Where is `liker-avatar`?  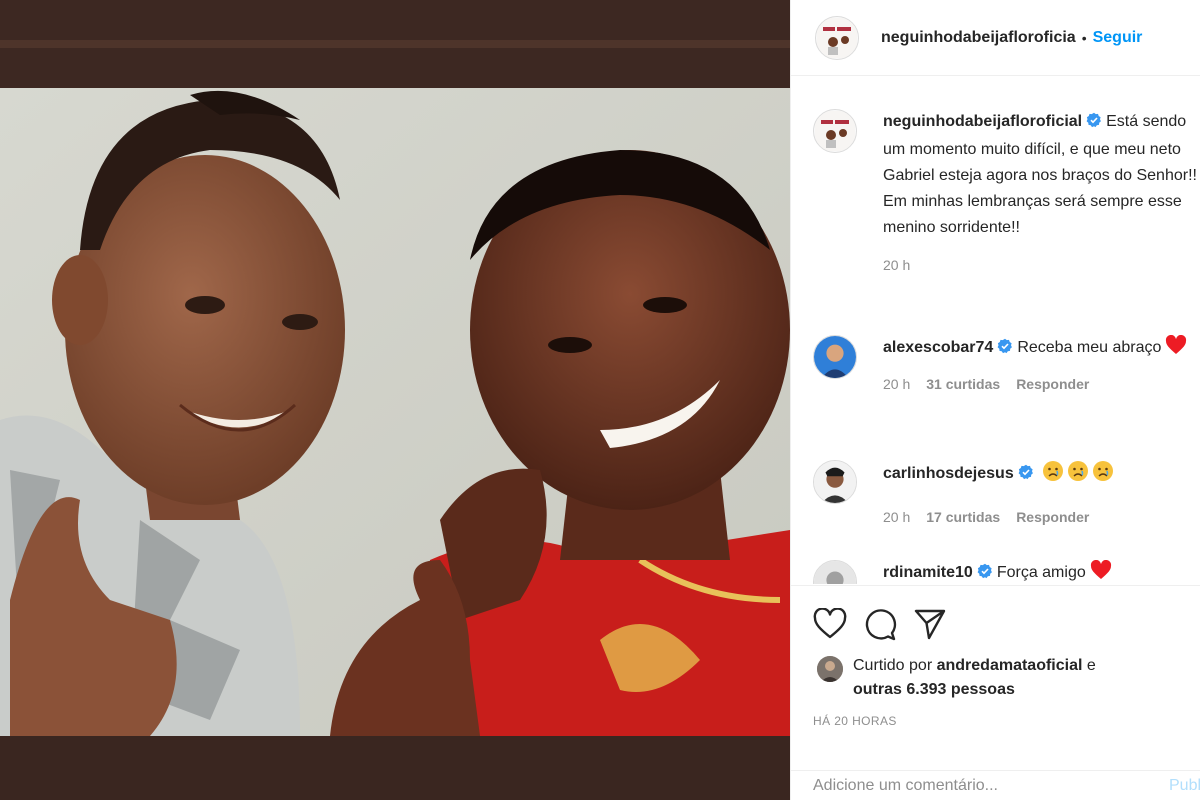
liker-avatar is located at coordinates (830, 669).